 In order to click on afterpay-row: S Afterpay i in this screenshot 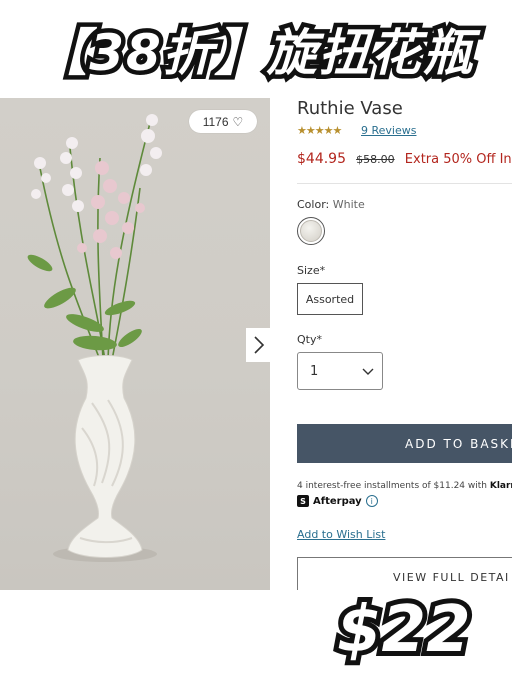, I will do `click(337, 501)`.